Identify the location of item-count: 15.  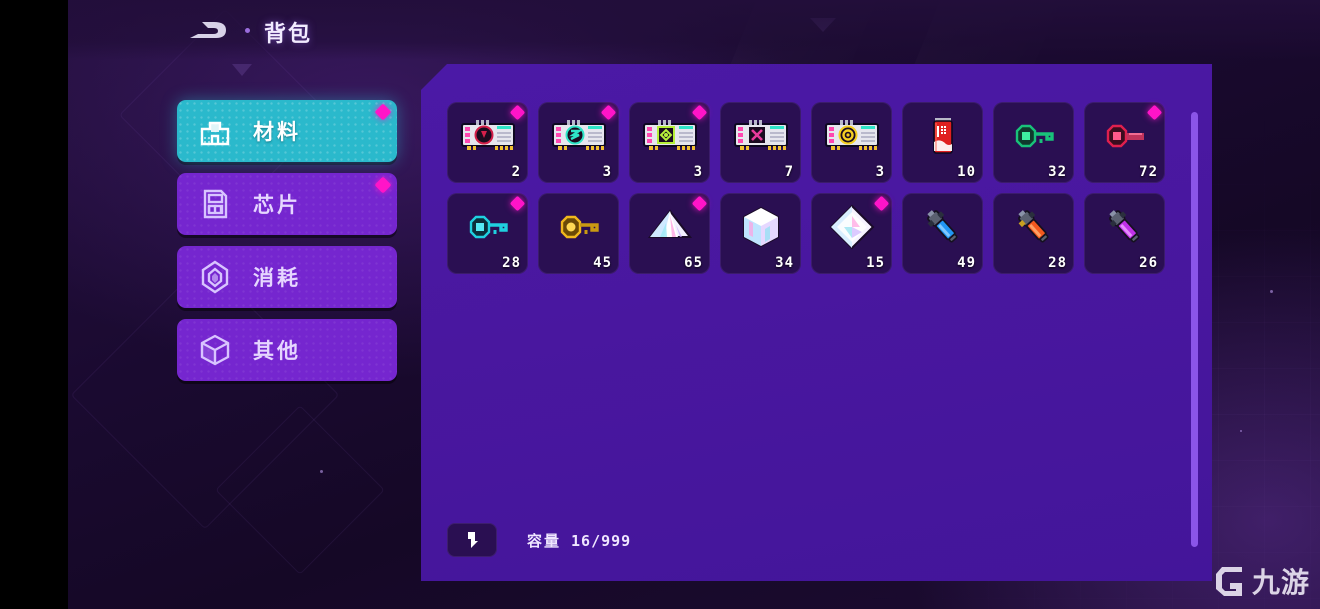
(875, 263).